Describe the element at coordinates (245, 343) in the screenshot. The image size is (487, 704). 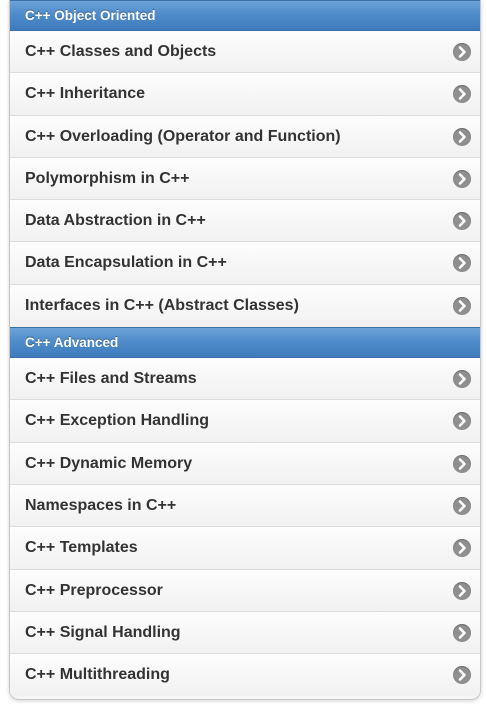
I see `section-header-advanced: C++ Advanced` at that location.